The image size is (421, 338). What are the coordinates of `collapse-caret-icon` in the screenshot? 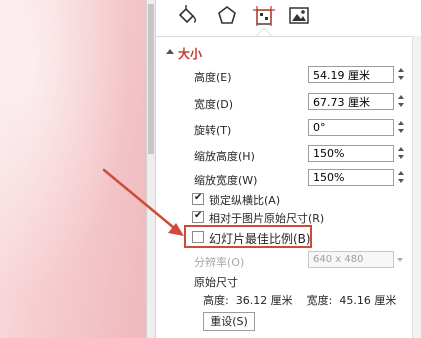 It's located at (170, 51).